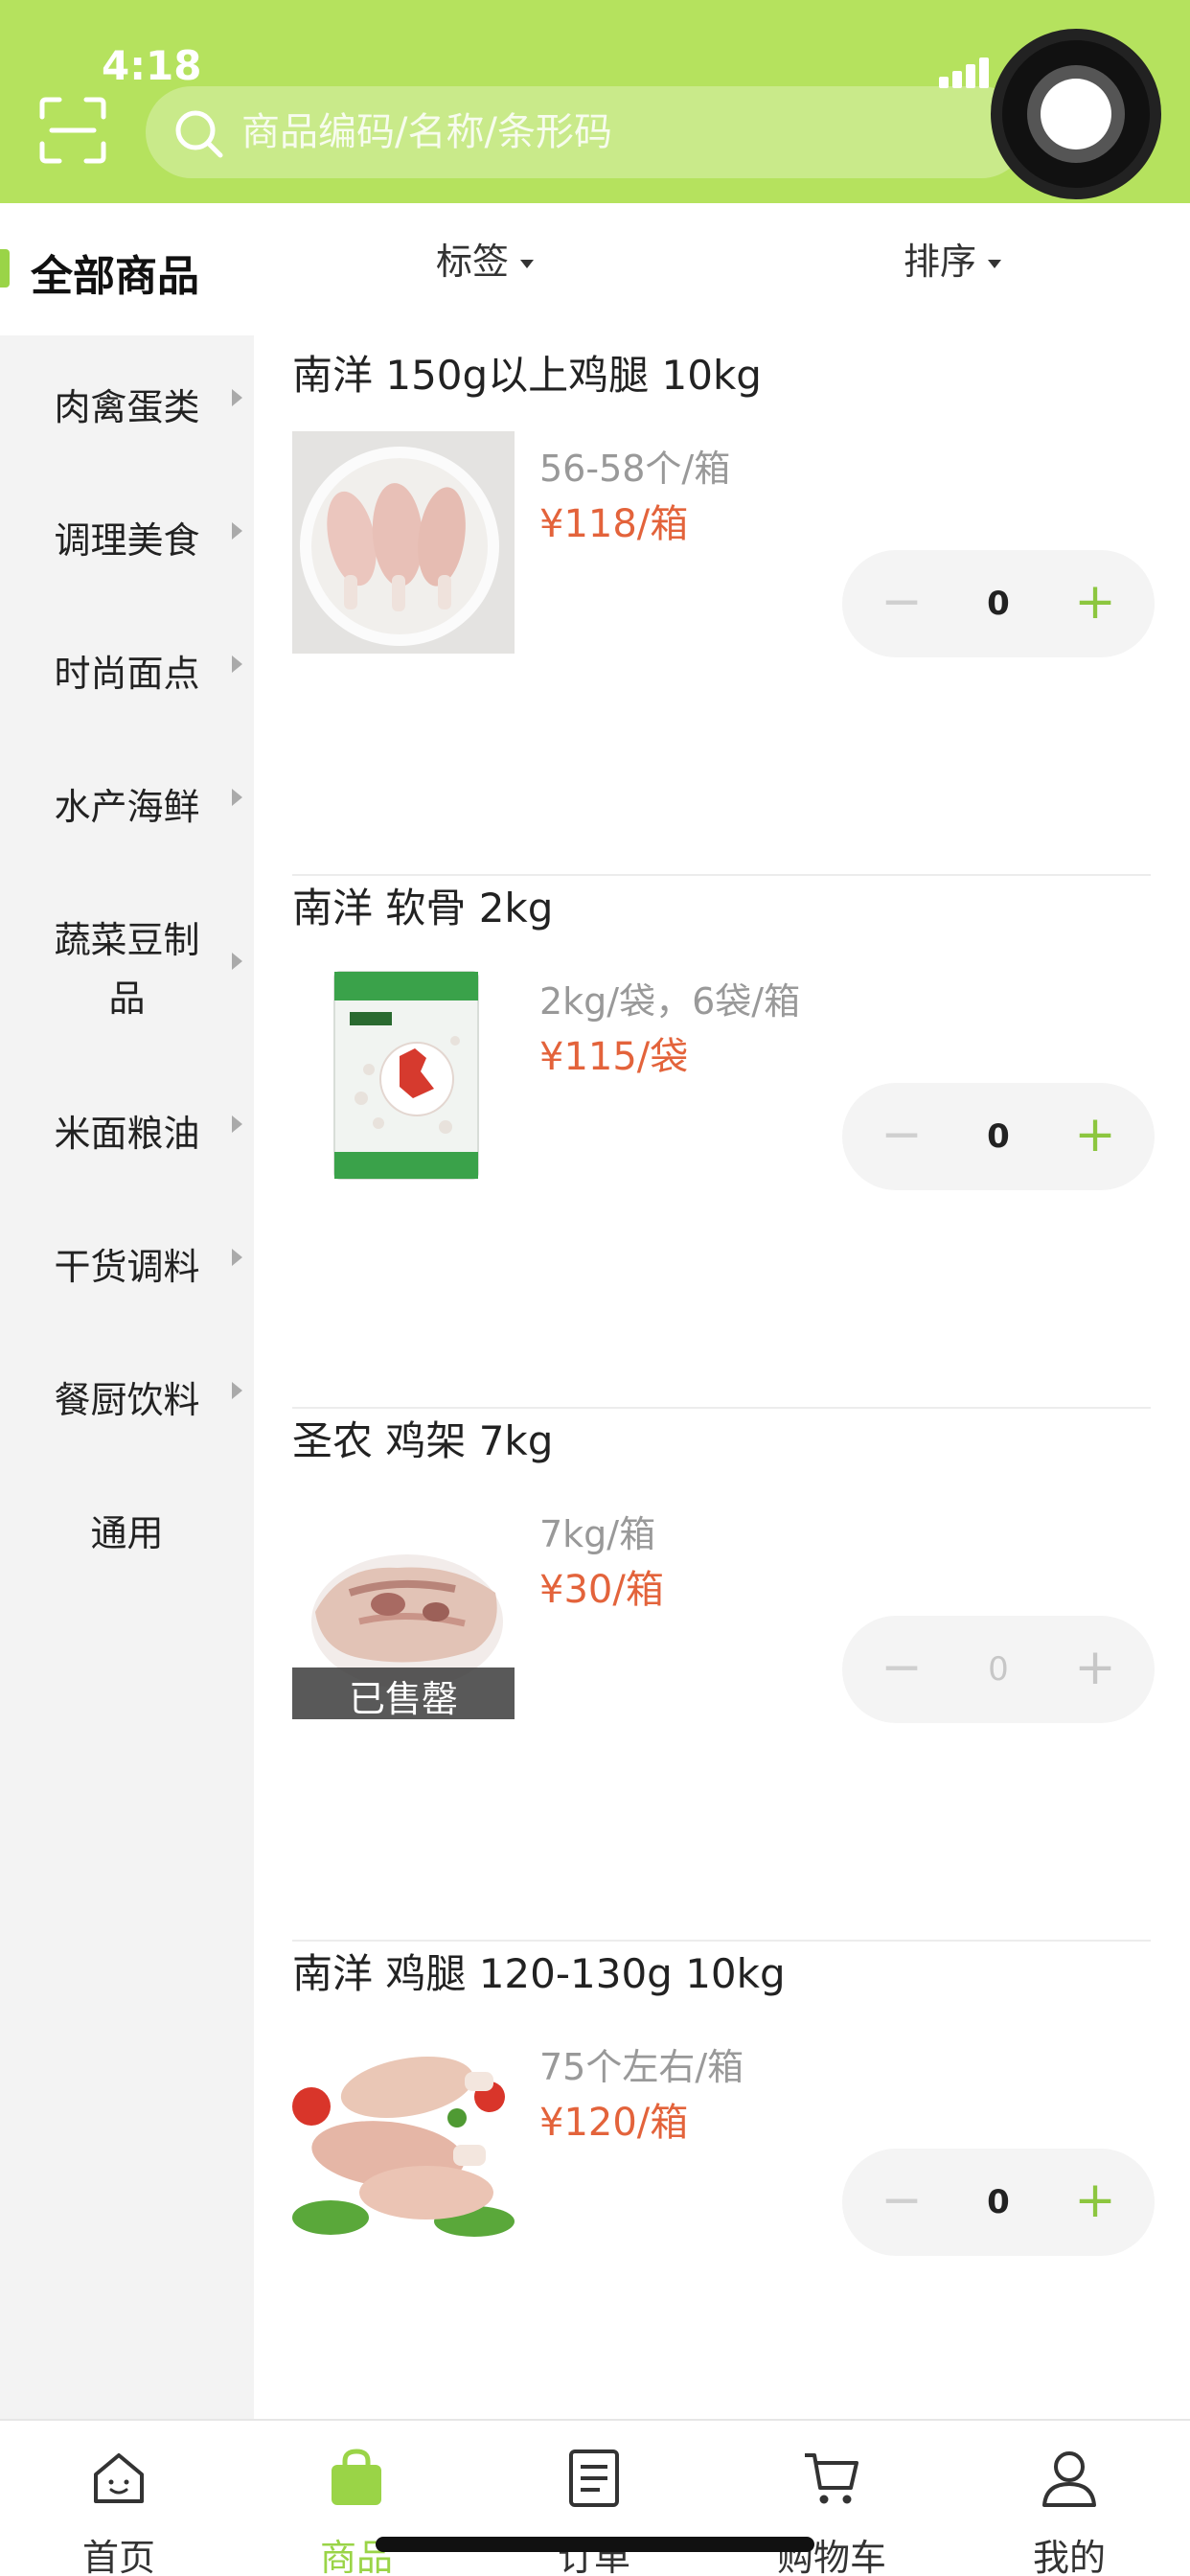  I want to click on sidebar-item-all: 全部商品, so click(127, 269).